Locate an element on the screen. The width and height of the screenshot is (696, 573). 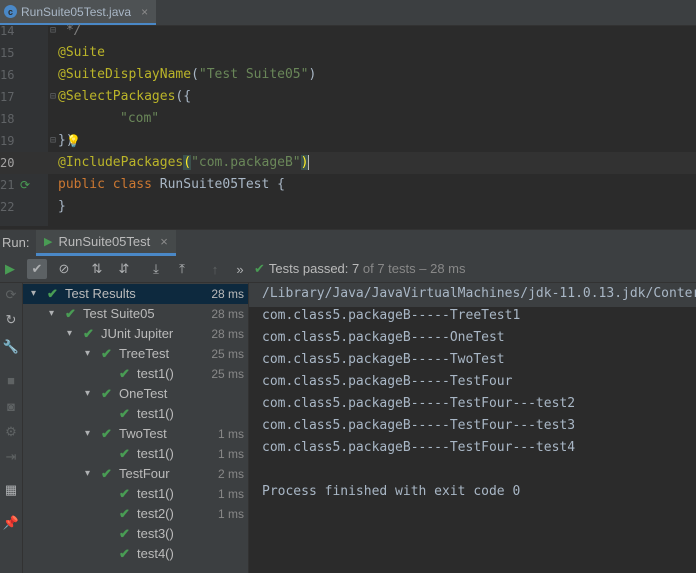
run-tab: ▶ RunSuite05Test × is located at coordinates (106, 243).